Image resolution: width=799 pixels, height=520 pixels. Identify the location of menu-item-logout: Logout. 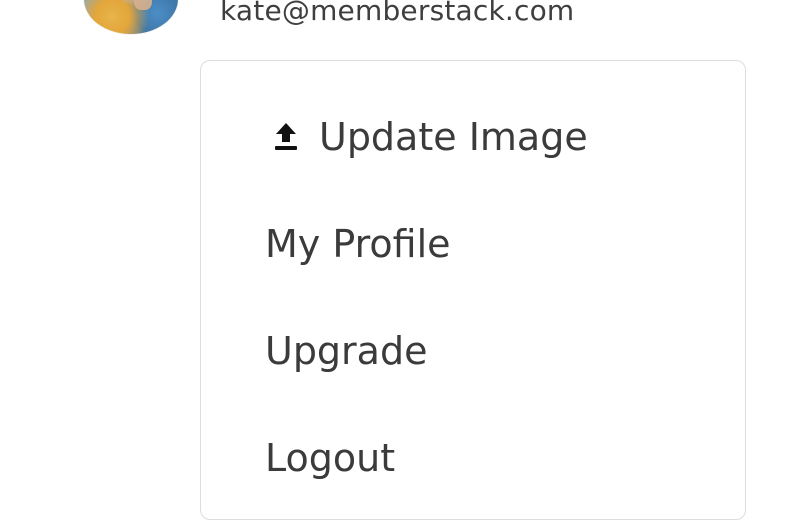
(330, 458).